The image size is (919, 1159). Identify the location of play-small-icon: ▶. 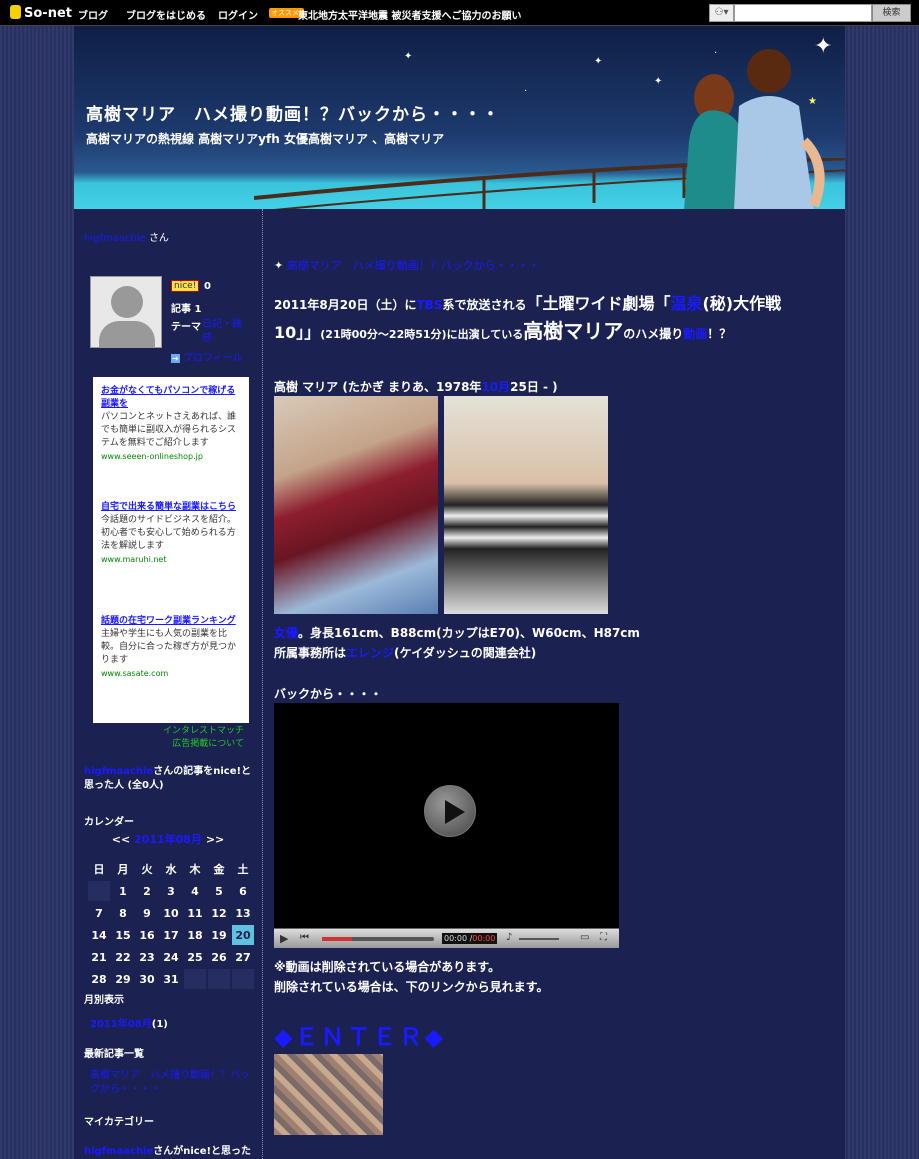
(284, 938).